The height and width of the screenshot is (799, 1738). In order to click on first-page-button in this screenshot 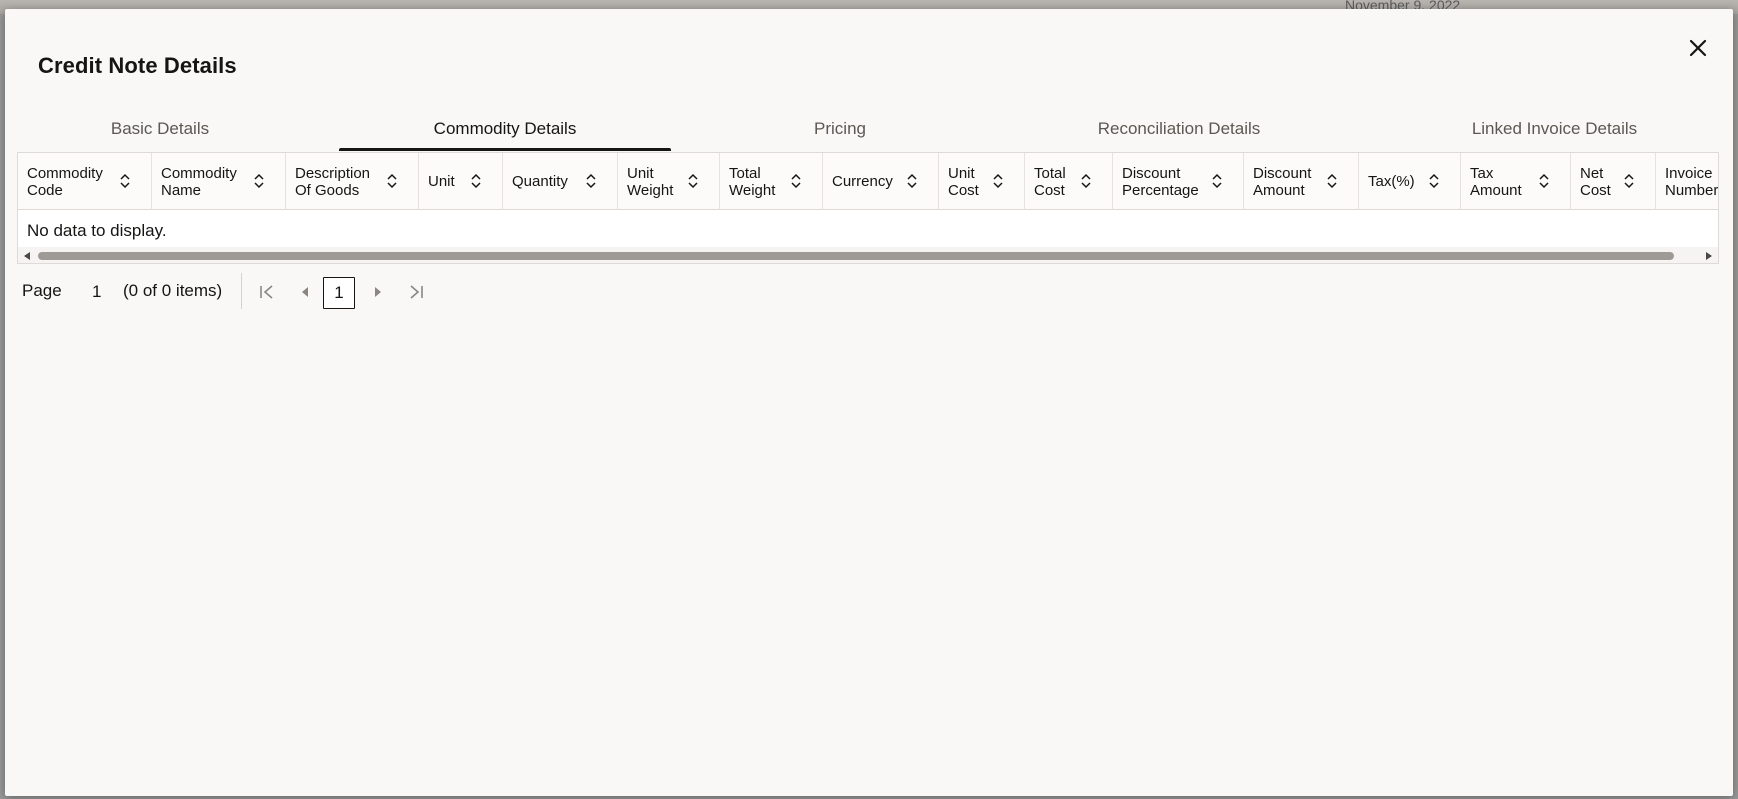, I will do `click(267, 292)`.